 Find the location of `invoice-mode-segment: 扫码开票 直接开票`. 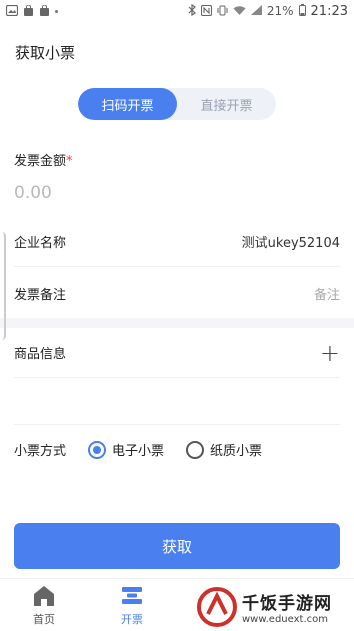

invoice-mode-segment: 扫码开票 直接开票 is located at coordinates (177, 104).